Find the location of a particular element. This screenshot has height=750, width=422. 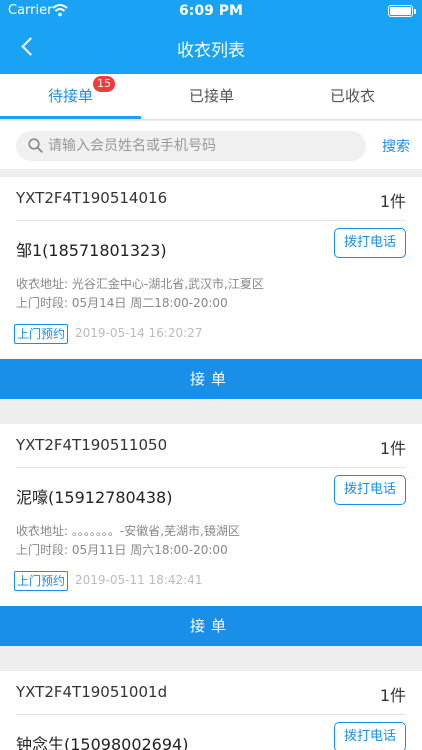

customer-name-phone: 邹1(18571801323) is located at coordinates (91, 250).